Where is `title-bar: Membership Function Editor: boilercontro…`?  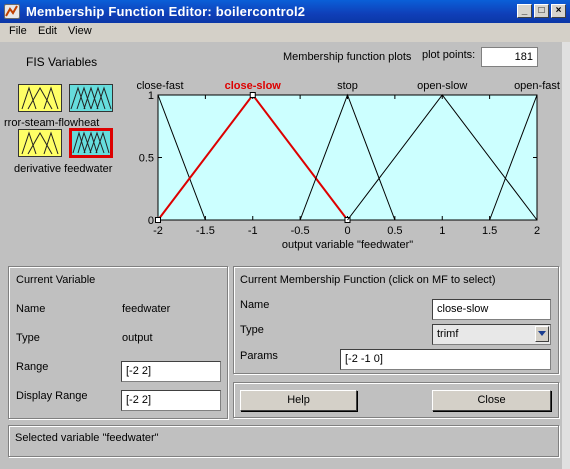
title-bar: Membership Function Editor: boilercontro… is located at coordinates (285, 11).